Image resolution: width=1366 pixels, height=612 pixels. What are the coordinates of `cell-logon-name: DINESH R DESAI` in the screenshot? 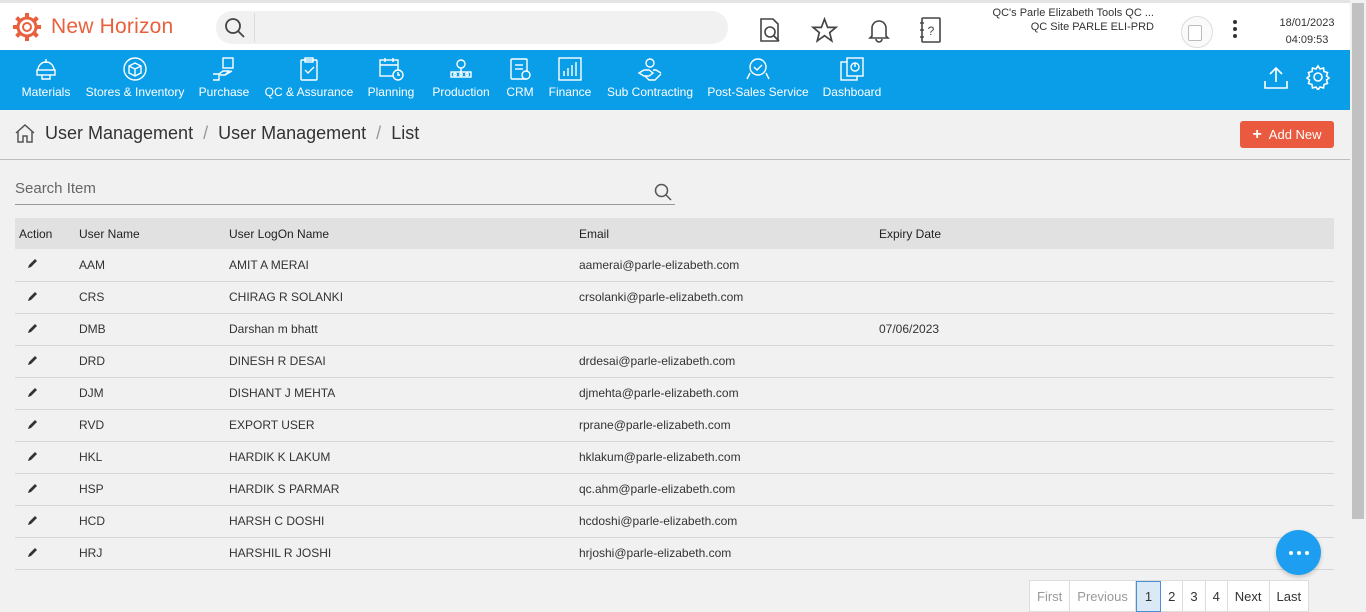 It's located at (277, 361).